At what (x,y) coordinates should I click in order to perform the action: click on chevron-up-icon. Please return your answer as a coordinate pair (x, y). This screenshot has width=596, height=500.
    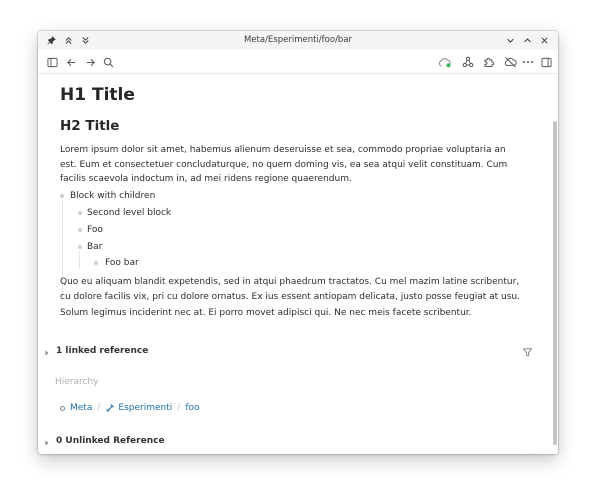
    Looking at the image, I should click on (527, 40).